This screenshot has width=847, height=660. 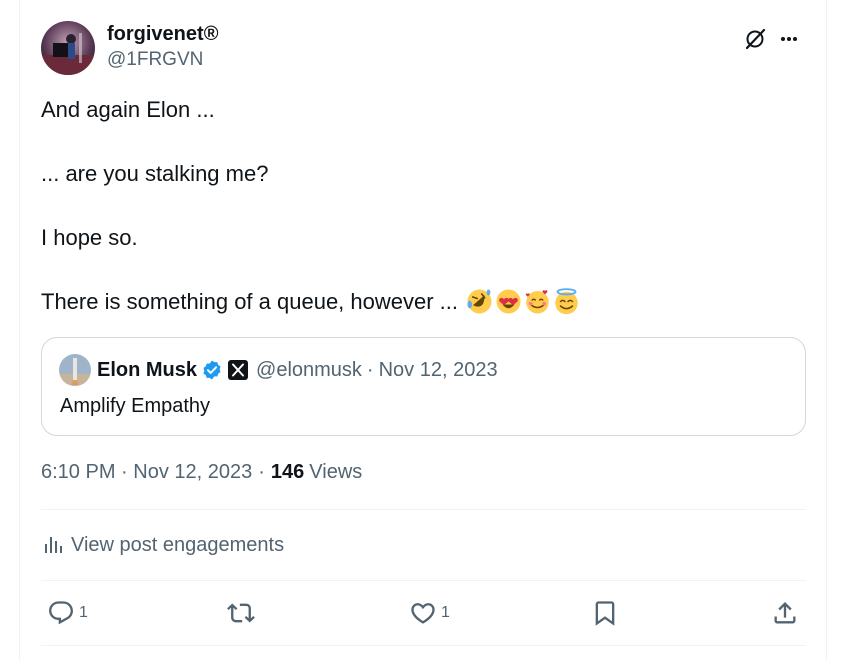 What do you see at coordinates (287, 472) in the screenshot?
I see `views-count: 146` at bounding box center [287, 472].